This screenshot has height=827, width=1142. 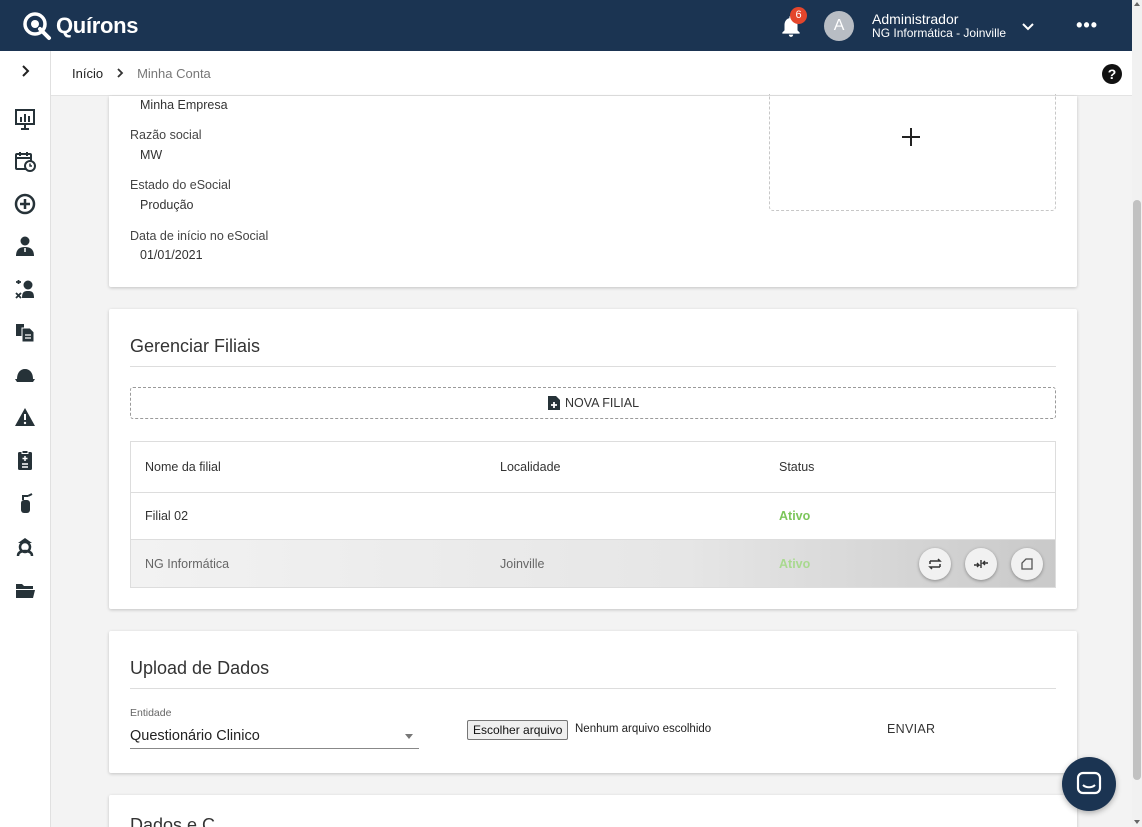 What do you see at coordinates (911, 137) in the screenshot?
I see `plus-icon` at bounding box center [911, 137].